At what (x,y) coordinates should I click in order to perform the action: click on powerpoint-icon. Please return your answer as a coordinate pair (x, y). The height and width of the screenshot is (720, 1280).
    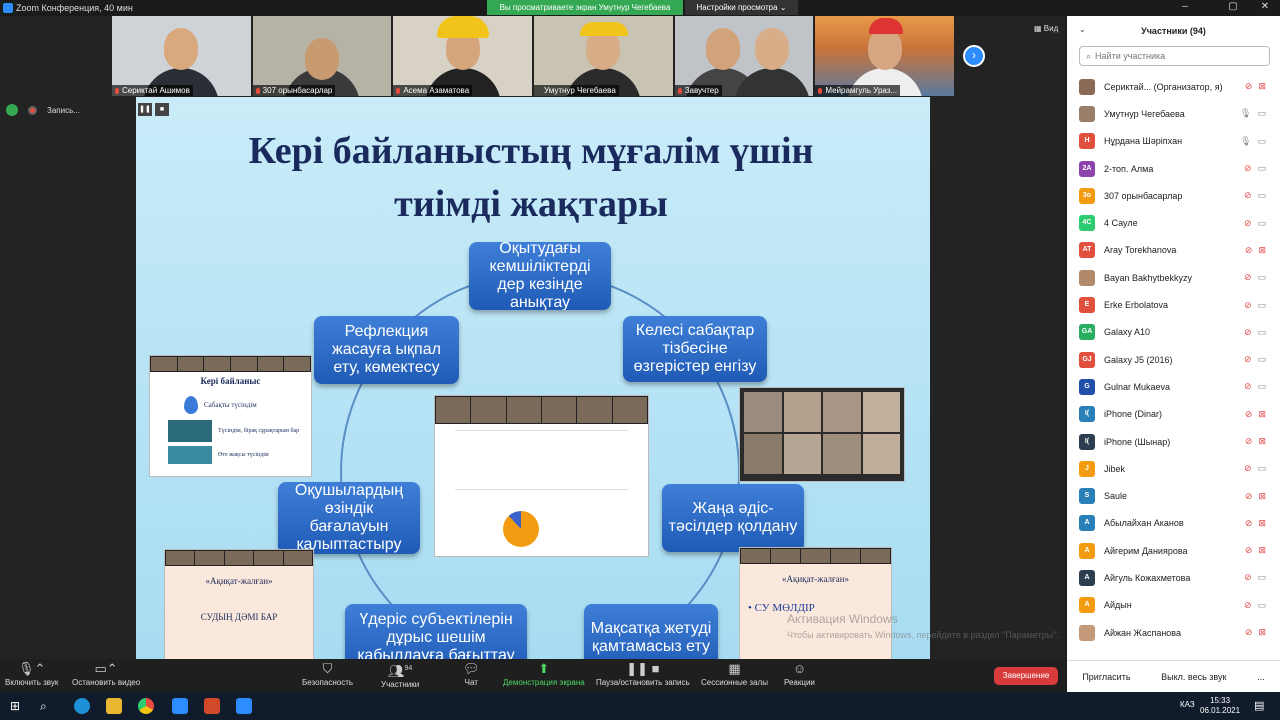
    Looking at the image, I should click on (212, 706).